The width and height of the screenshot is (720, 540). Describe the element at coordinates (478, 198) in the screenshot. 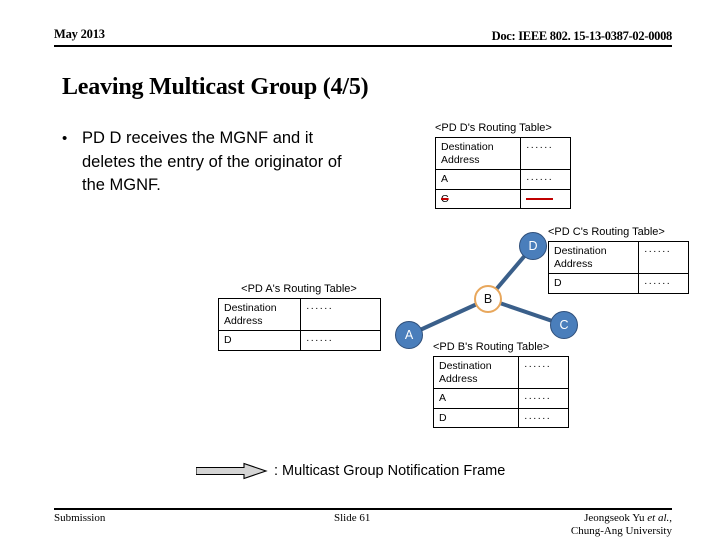

I see `cell-destination-deleted: C` at that location.